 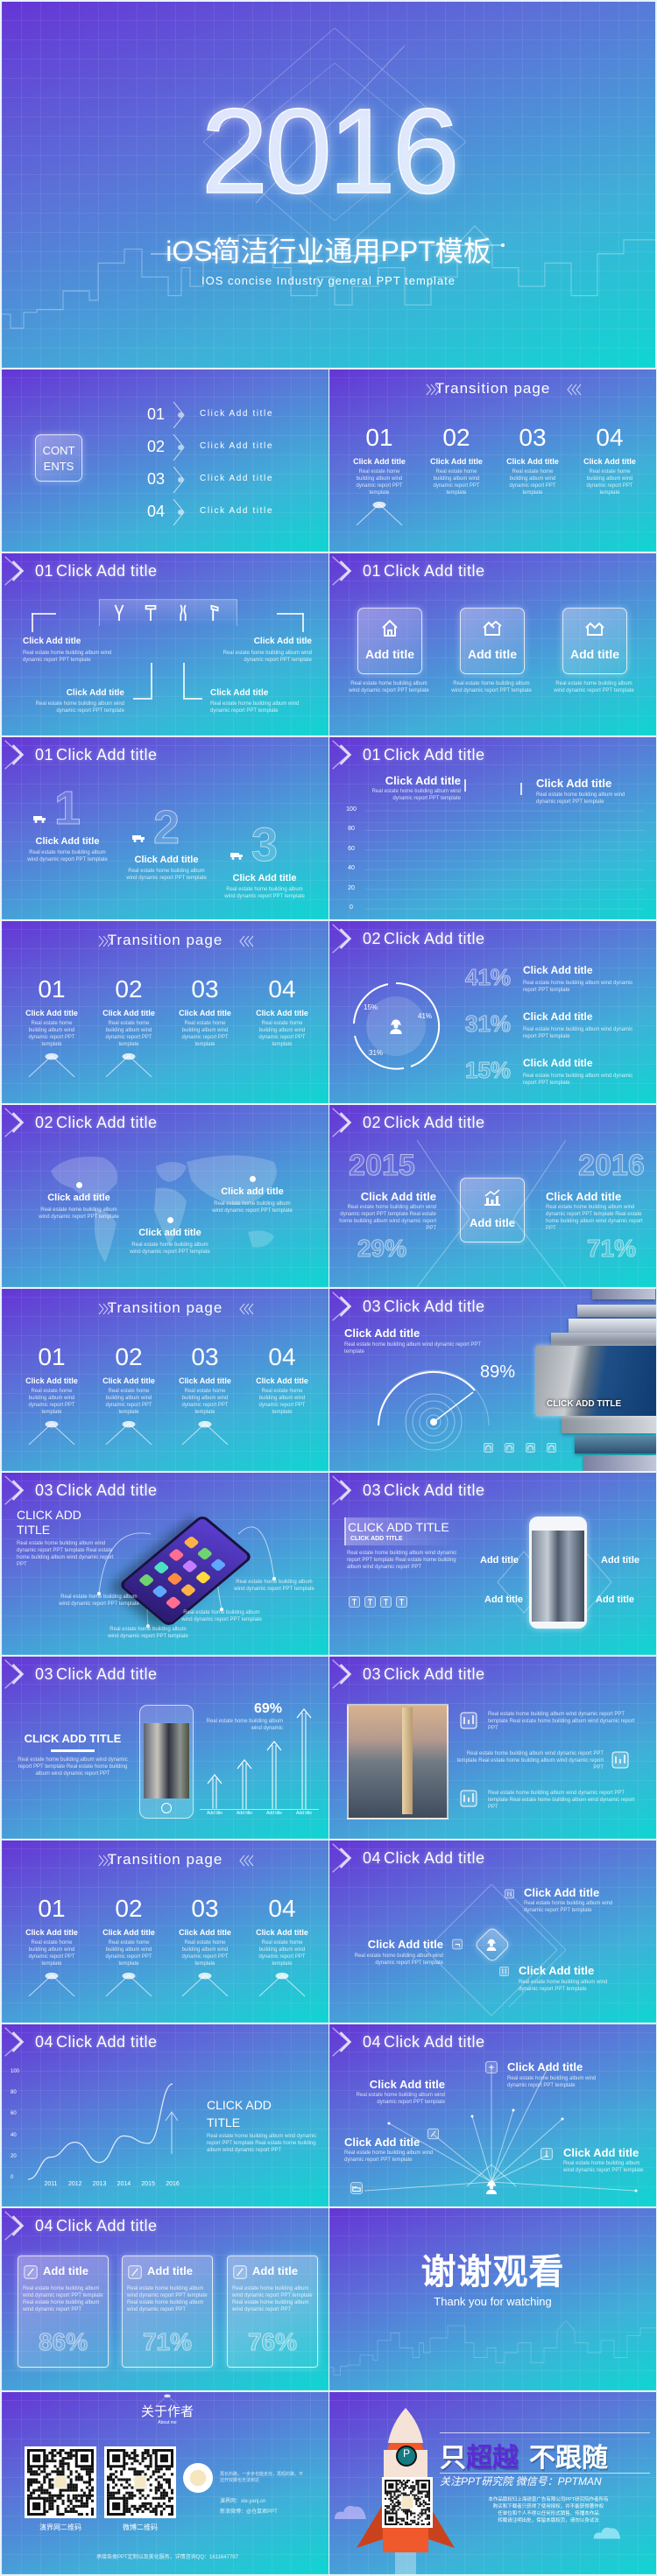 I want to click on contents-item: 04 Click Add title, so click(x=228, y=512).